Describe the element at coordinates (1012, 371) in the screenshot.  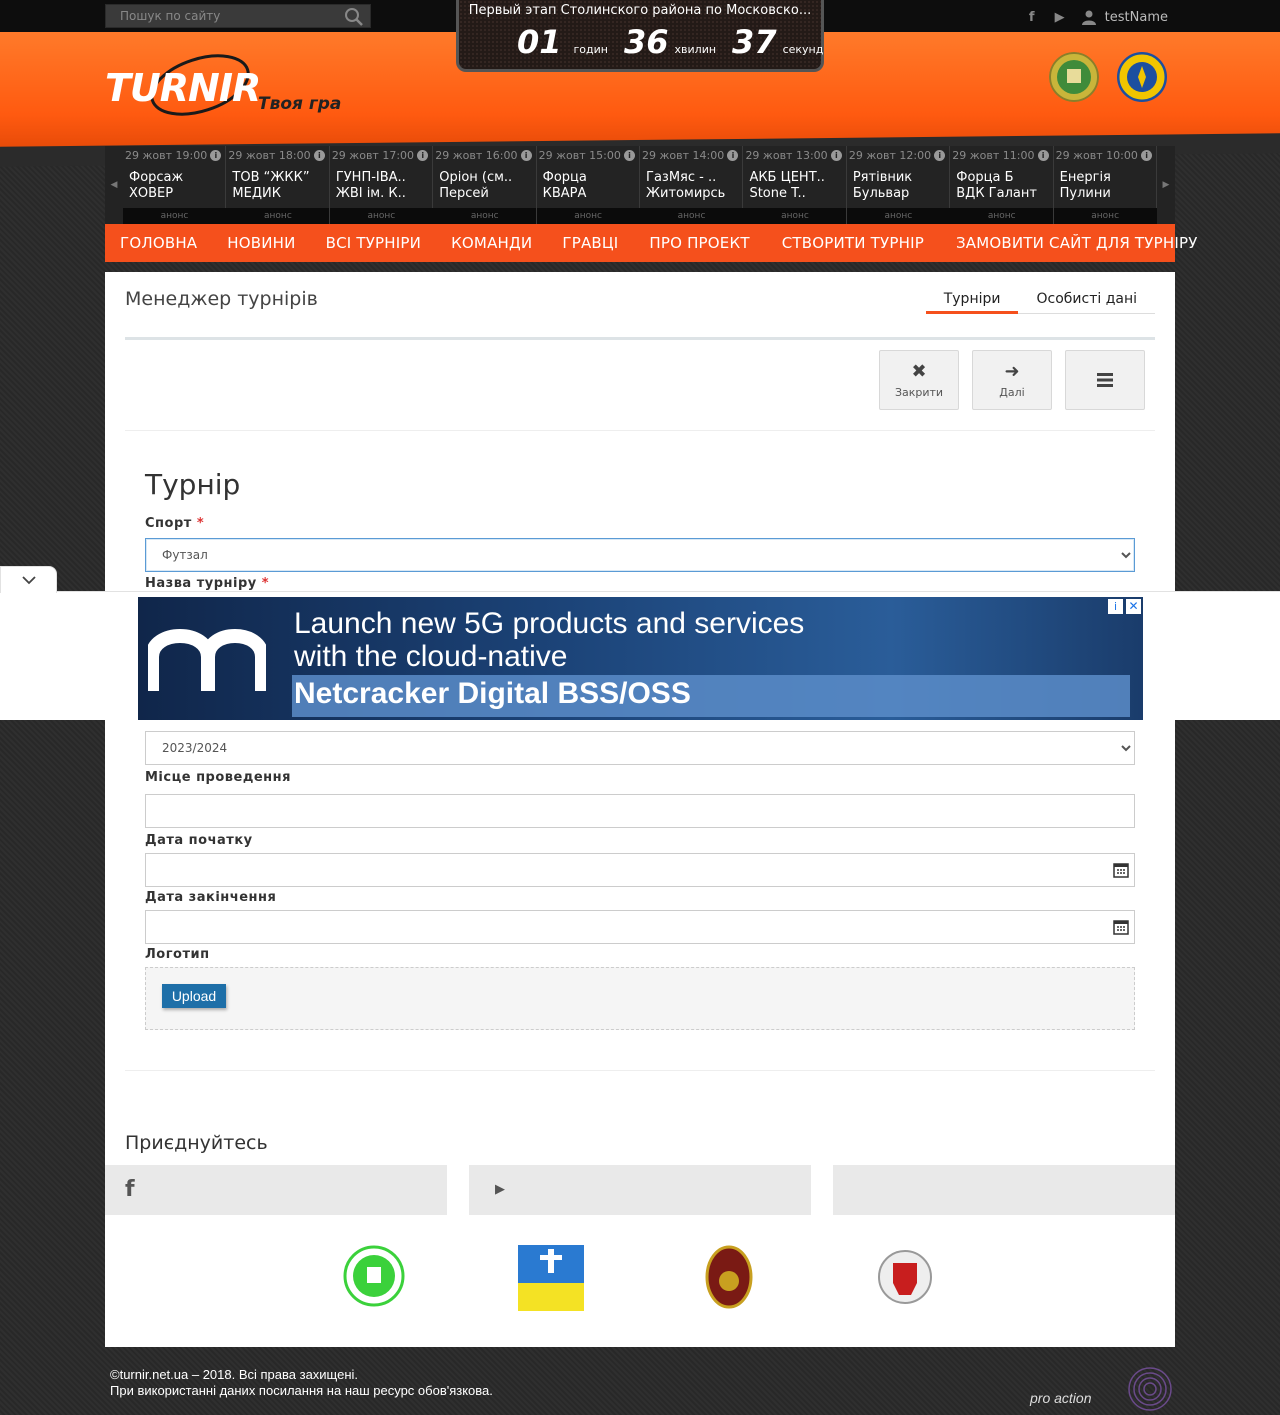
I see `arrow-right-icon: ➜` at that location.